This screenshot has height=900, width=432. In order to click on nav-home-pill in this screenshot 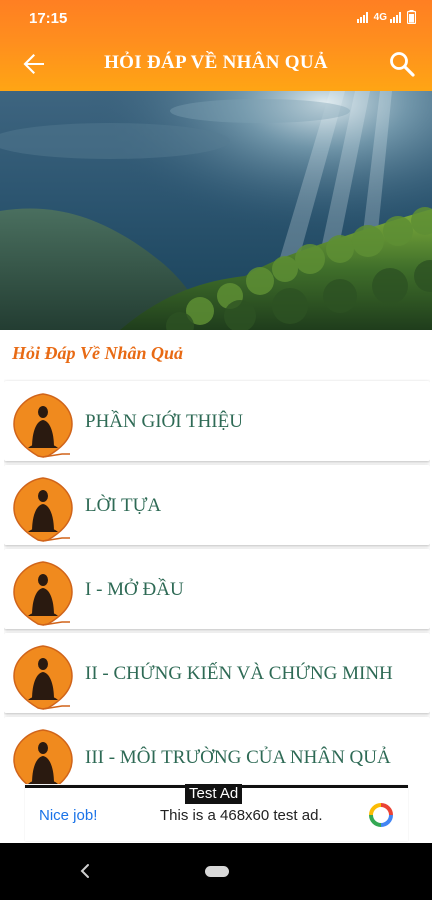, I will do `click(217, 871)`.